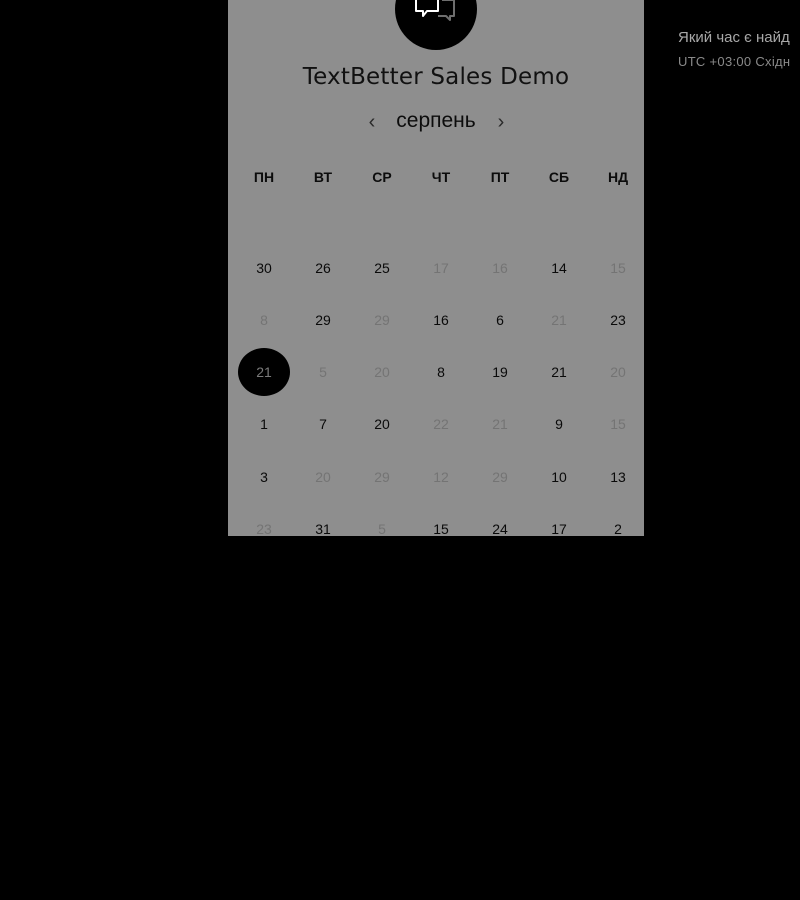 The height and width of the screenshot is (900, 800). Describe the element at coordinates (739, 48) in the screenshot. I see `timezone-section: Який час є найд UTC +03:00 Східн` at that location.